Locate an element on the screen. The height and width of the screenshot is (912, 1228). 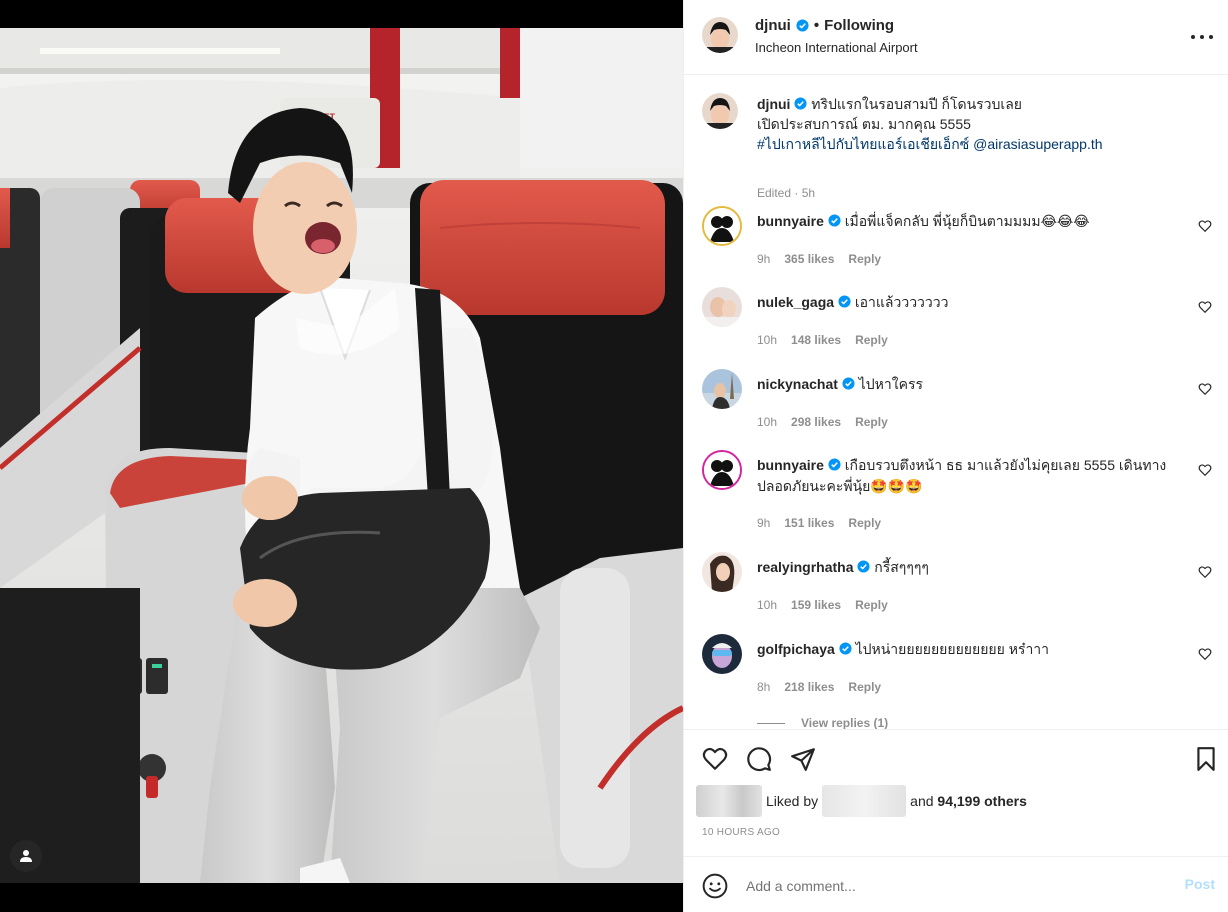
post-actions: Liked by and 94,199 others 10 HOURS AGO is located at coordinates (956, 792).